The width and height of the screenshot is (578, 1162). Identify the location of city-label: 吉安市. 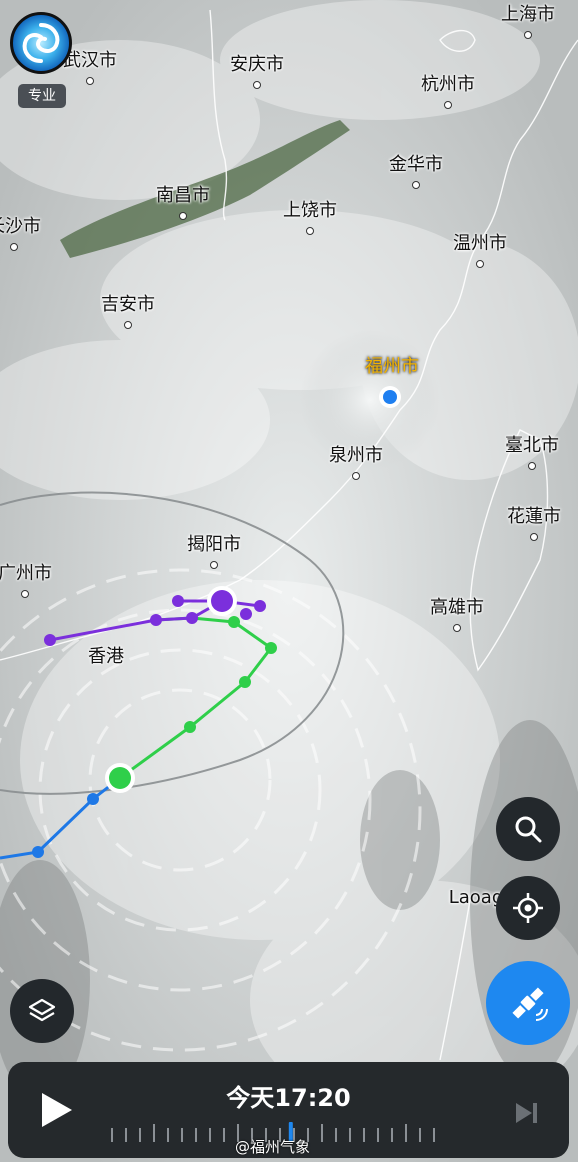
(128, 304).